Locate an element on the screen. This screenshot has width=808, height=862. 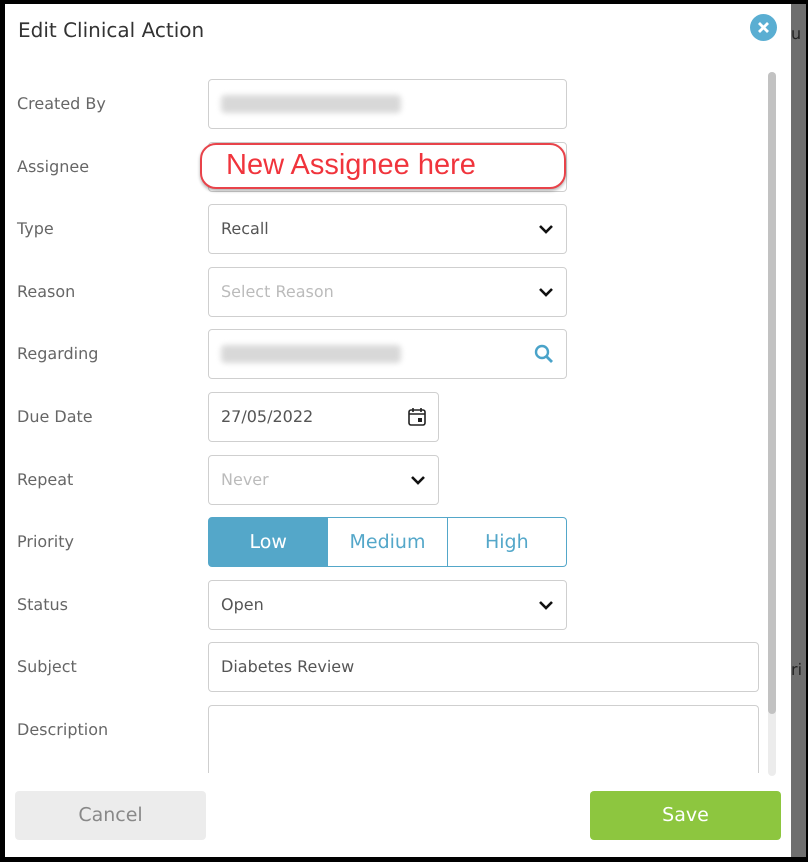
dialog-title: Edit Clinical Action is located at coordinates (111, 30).